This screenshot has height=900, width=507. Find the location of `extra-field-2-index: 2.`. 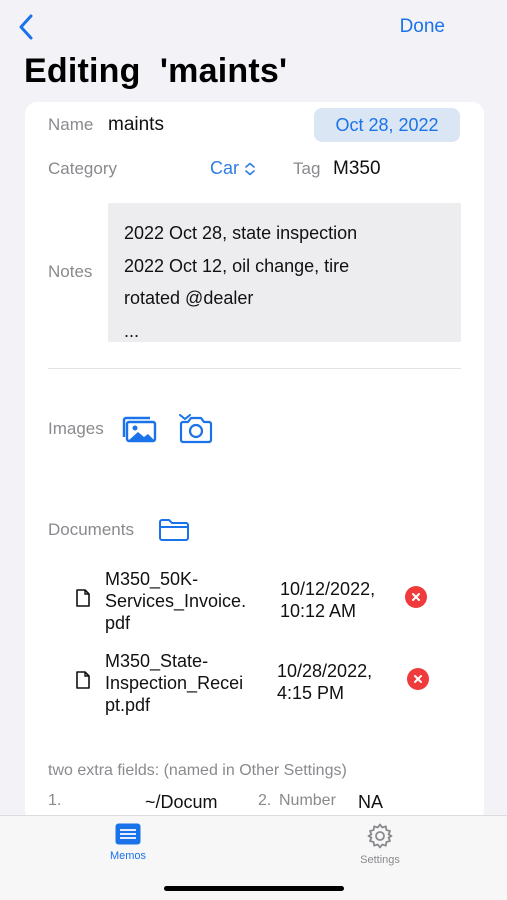

extra-field-2-index: 2. is located at coordinates (265, 800).